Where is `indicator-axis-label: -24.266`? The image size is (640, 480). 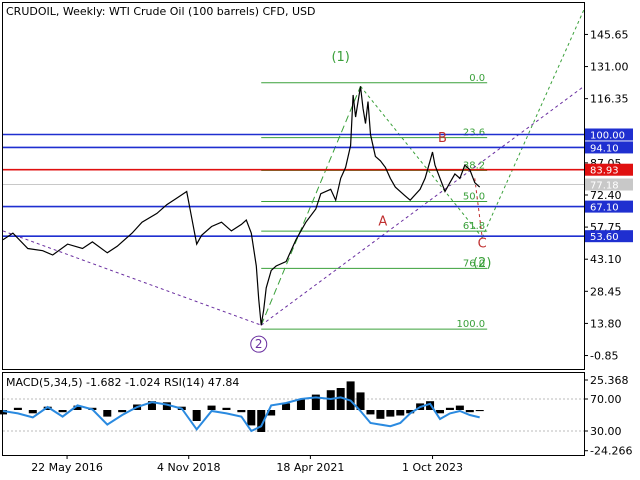
indicator-axis-label: -24.266 is located at coordinates (611, 451).